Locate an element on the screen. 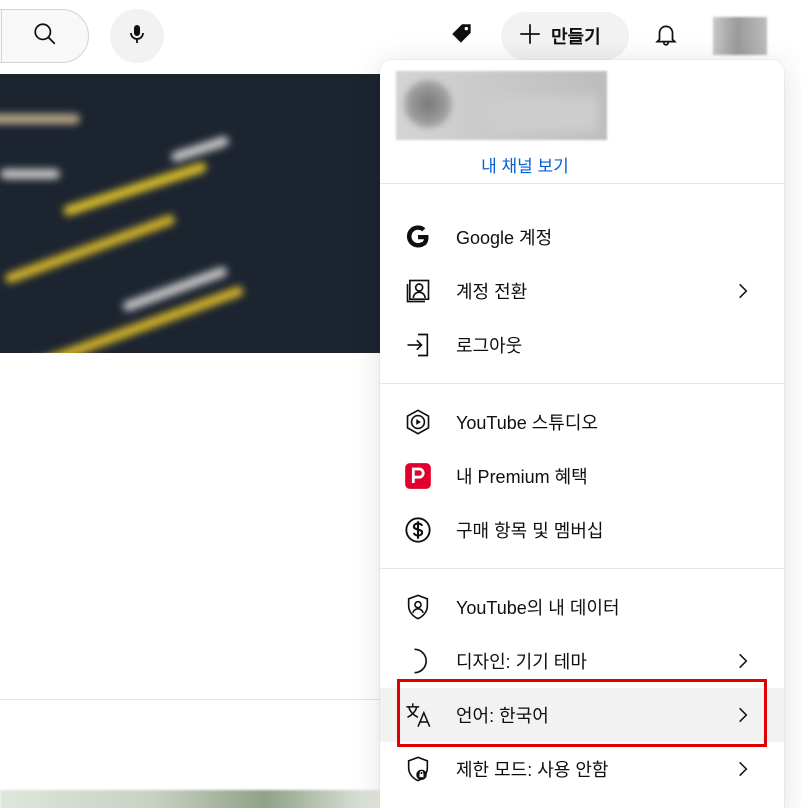 The height and width of the screenshot is (808, 801). search-button is located at coordinates (44, 36).